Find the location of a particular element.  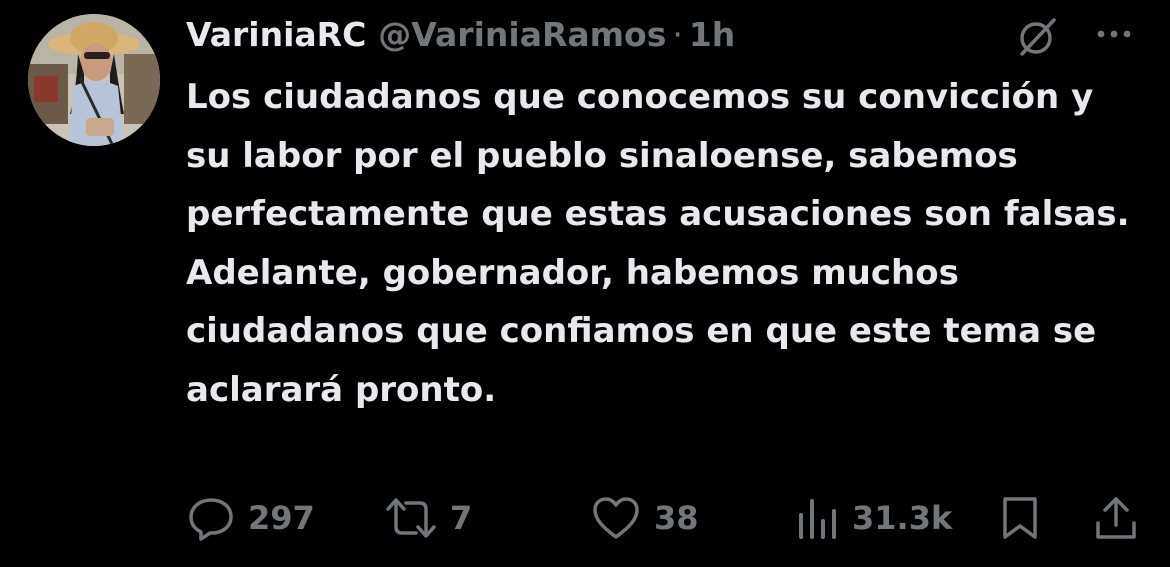

avatar is located at coordinates (94, 80).